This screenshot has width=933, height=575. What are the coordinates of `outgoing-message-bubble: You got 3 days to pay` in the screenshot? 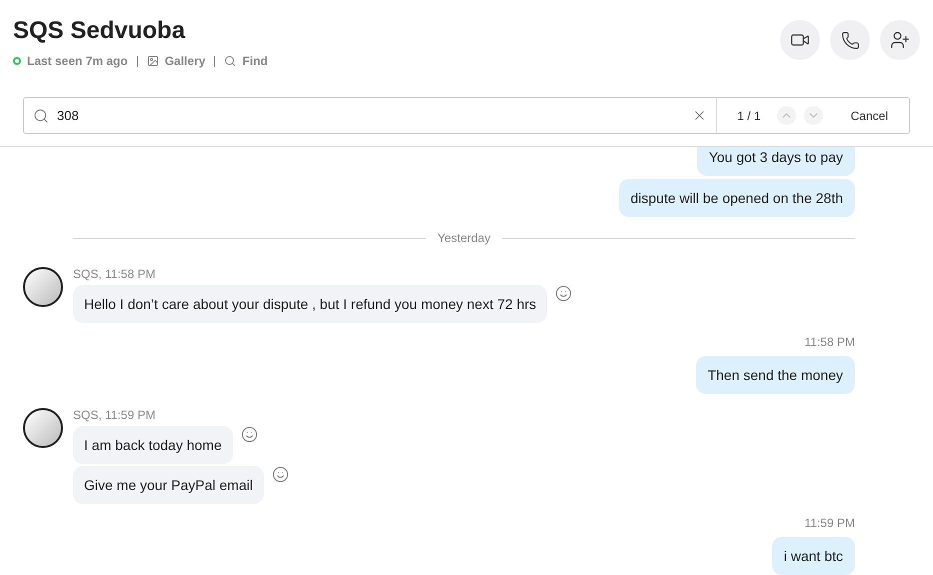 It's located at (775, 161).